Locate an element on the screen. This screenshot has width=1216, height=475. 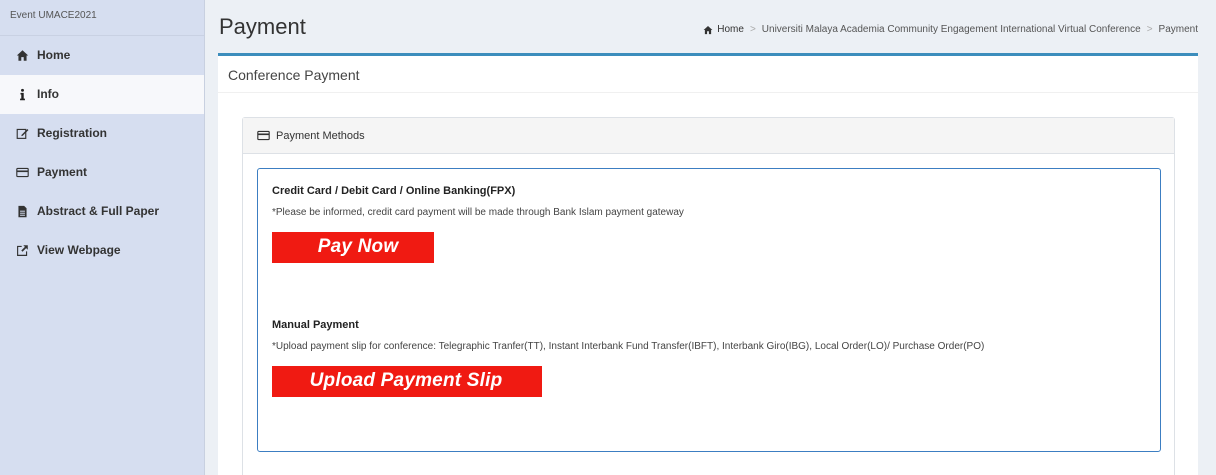
edit-icon is located at coordinates (22, 133).